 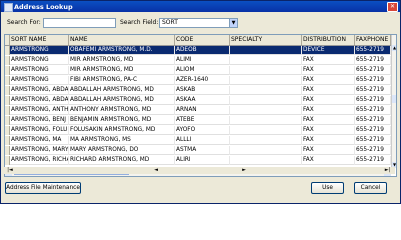 What do you see at coordinates (40, 150) in the screenshot?
I see `table-cell: ARMSTRONG, MARY` at bounding box center [40, 150].